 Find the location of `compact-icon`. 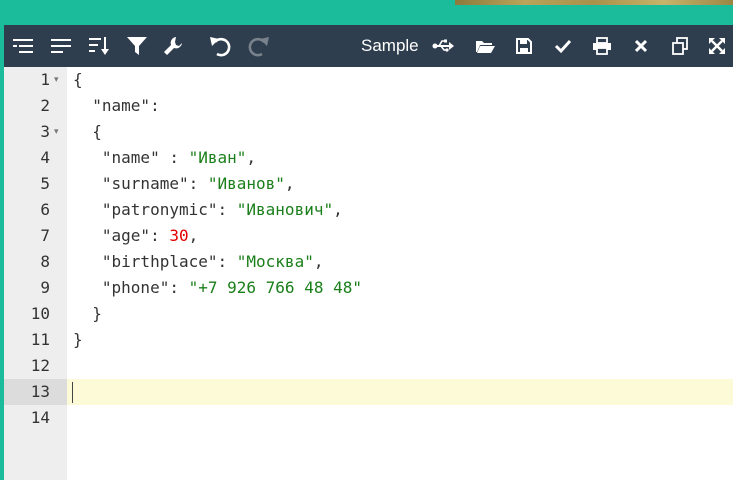

compact-icon is located at coordinates (61, 46).